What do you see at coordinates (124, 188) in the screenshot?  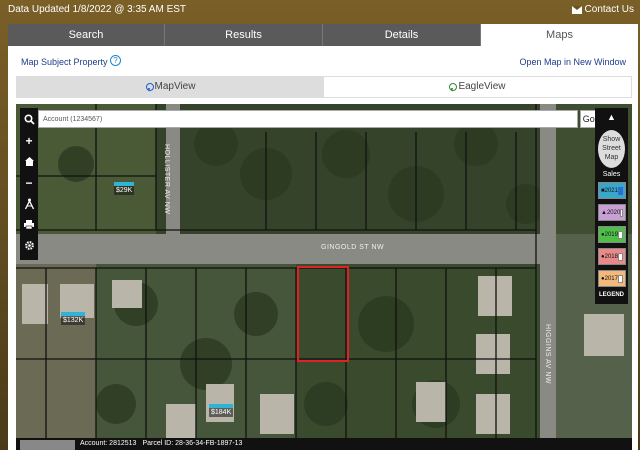 I see `sale-price-marker: $29K` at bounding box center [124, 188].